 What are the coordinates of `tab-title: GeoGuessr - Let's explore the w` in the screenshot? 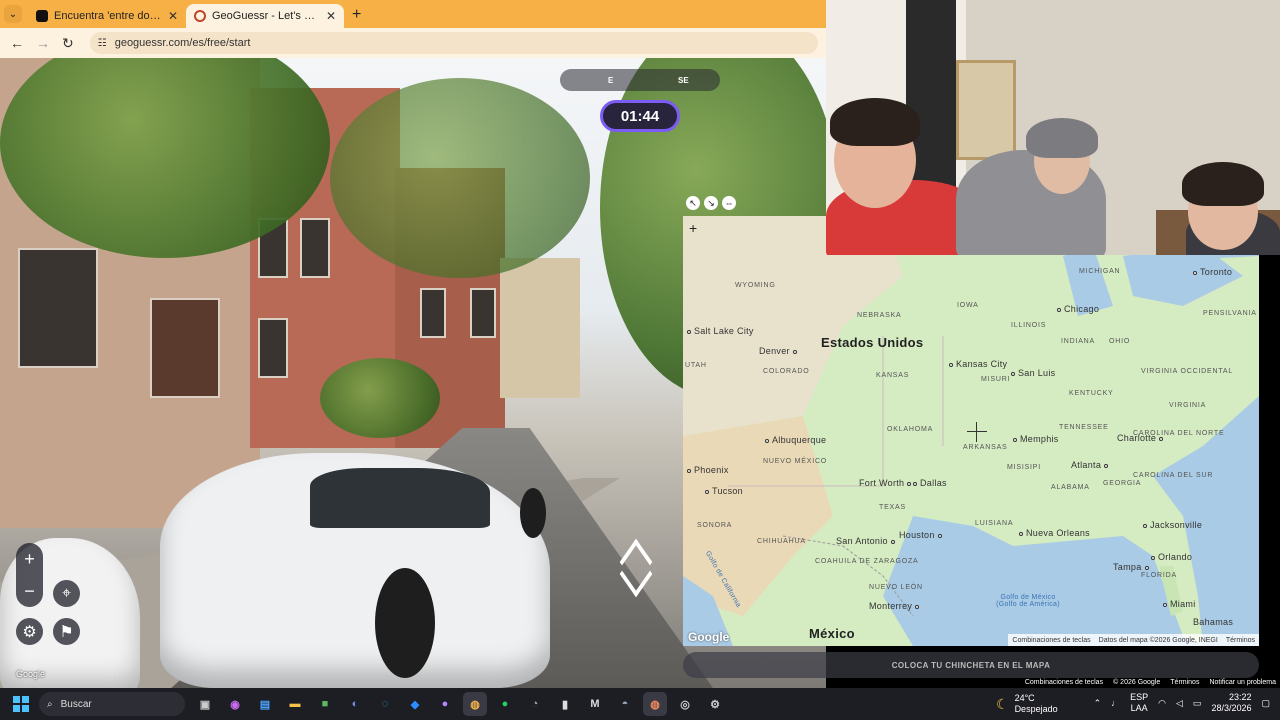 It's located at (266, 16).